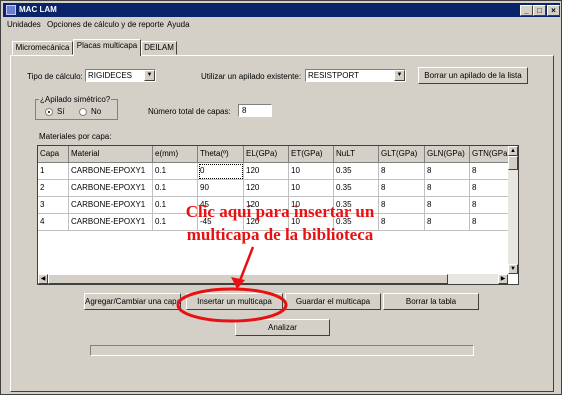  Describe the element at coordinates (107, 47) in the screenshot. I see `tab-placas-multicapa: Placas multicapa` at that location.